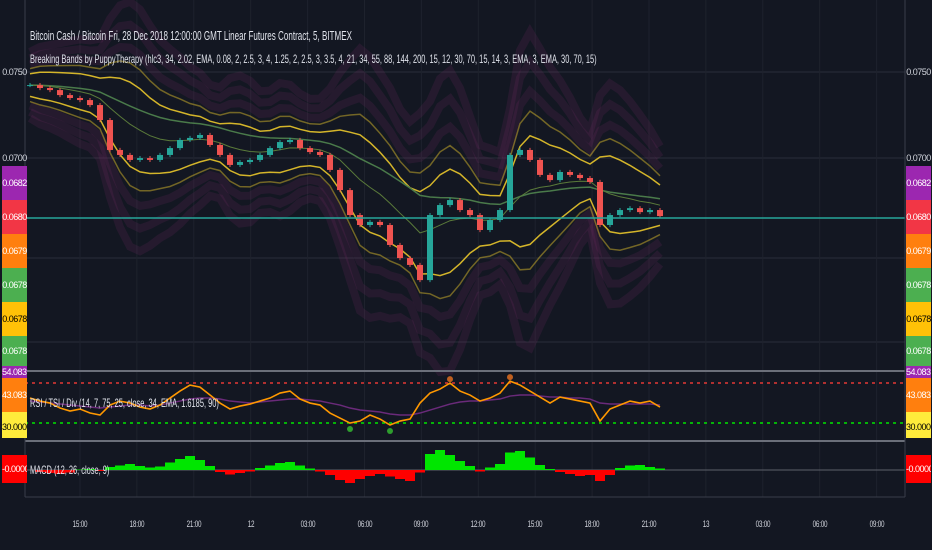  I want to click on time-tick: 06:00, so click(820, 524).